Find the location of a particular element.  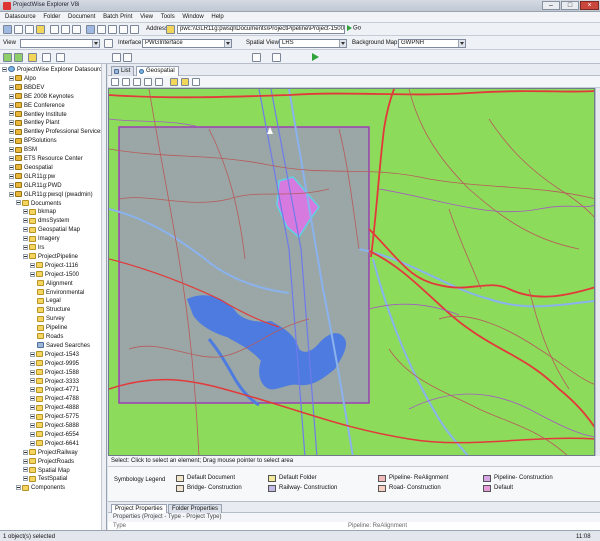

tree-project: Project-1588 is located at coordinates (54, 373).